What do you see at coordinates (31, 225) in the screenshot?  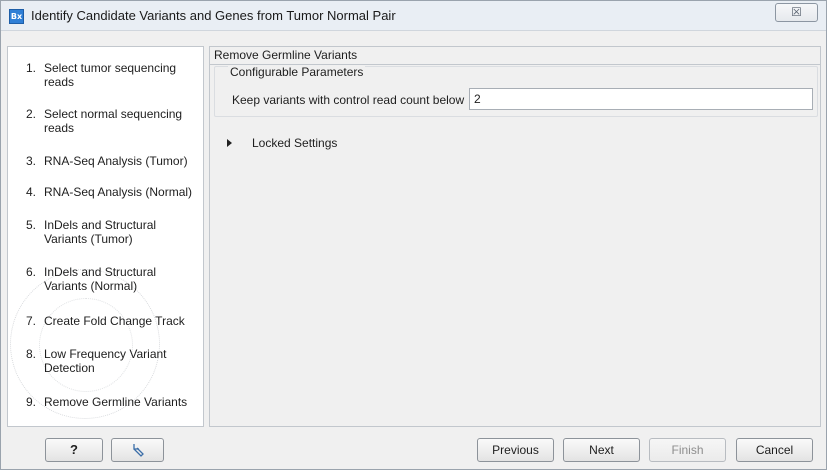 I see `step-number: 5.` at bounding box center [31, 225].